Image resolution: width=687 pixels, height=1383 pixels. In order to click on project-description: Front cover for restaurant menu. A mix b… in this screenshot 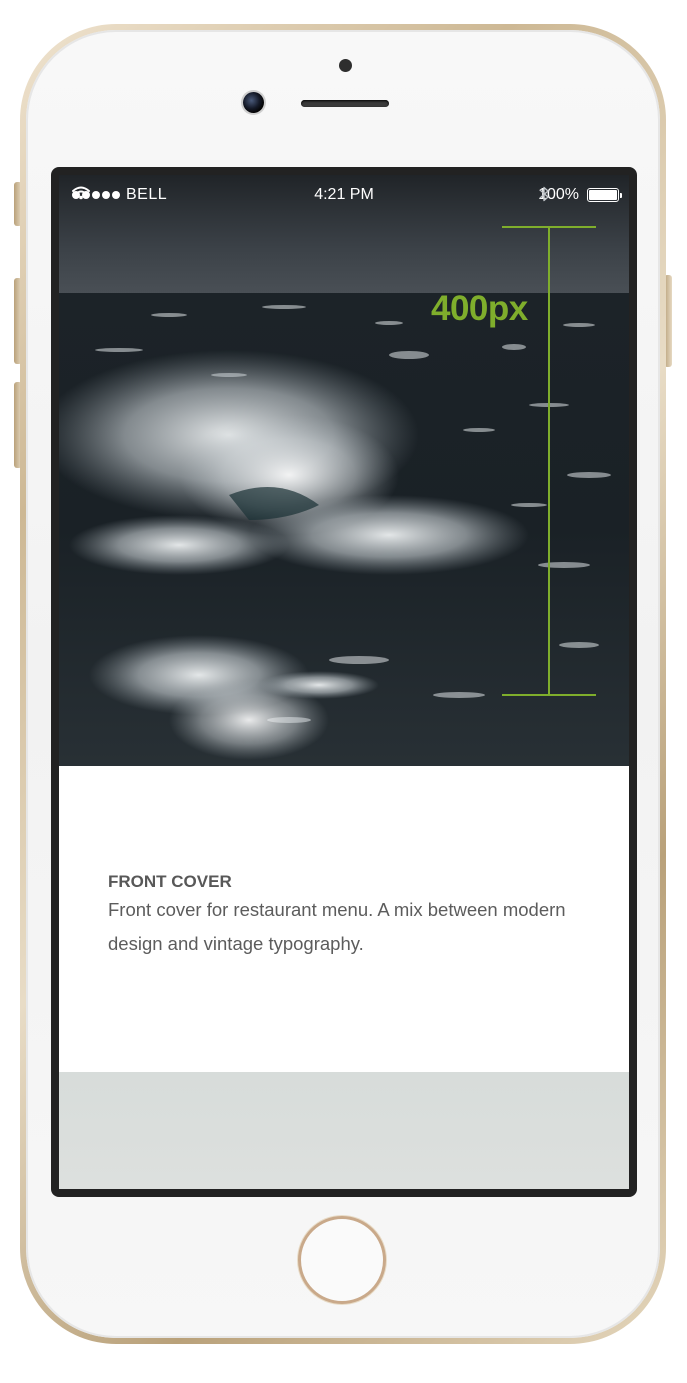, I will do `click(337, 926)`.